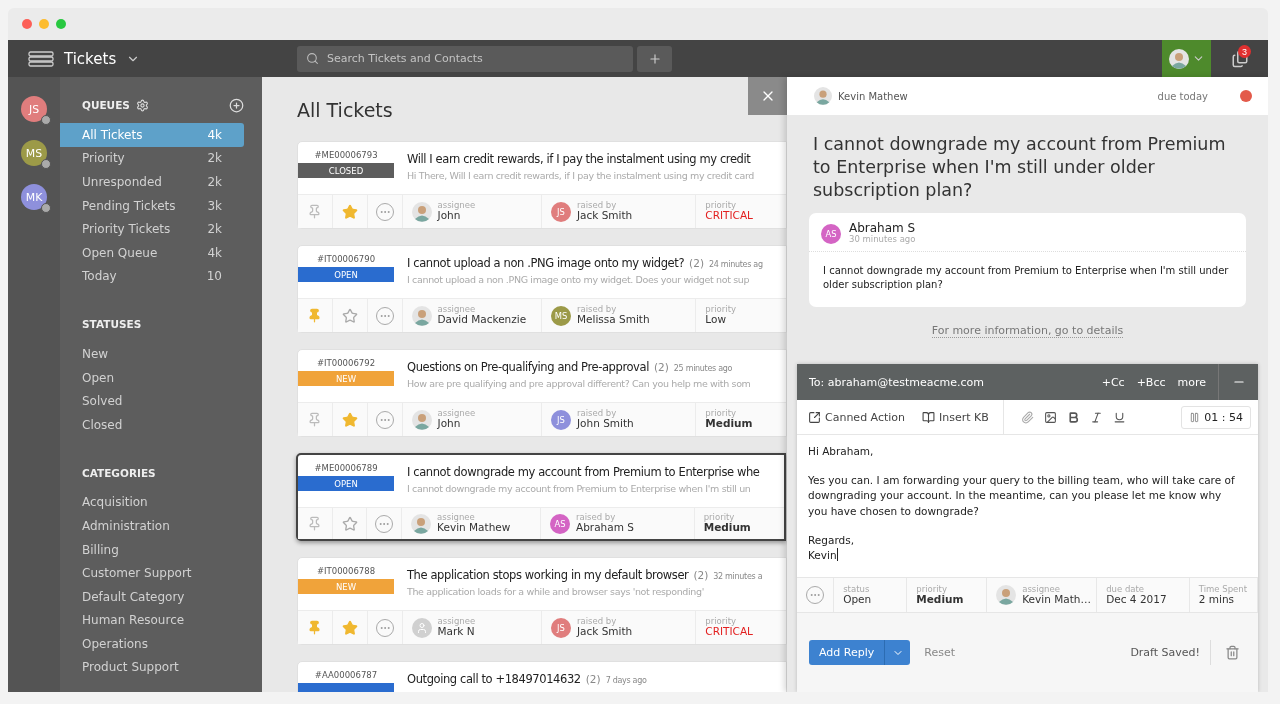 The image size is (1280, 704). I want to click on ticket-title: Outgoing call to +18497014632, so click(494, 679).